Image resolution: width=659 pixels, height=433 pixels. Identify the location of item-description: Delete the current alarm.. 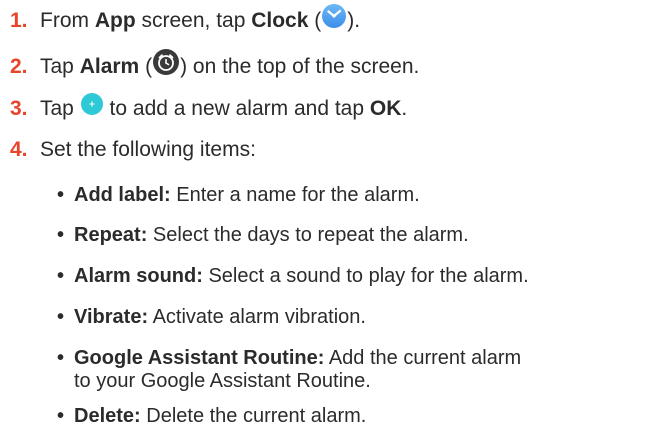
(253, 416).